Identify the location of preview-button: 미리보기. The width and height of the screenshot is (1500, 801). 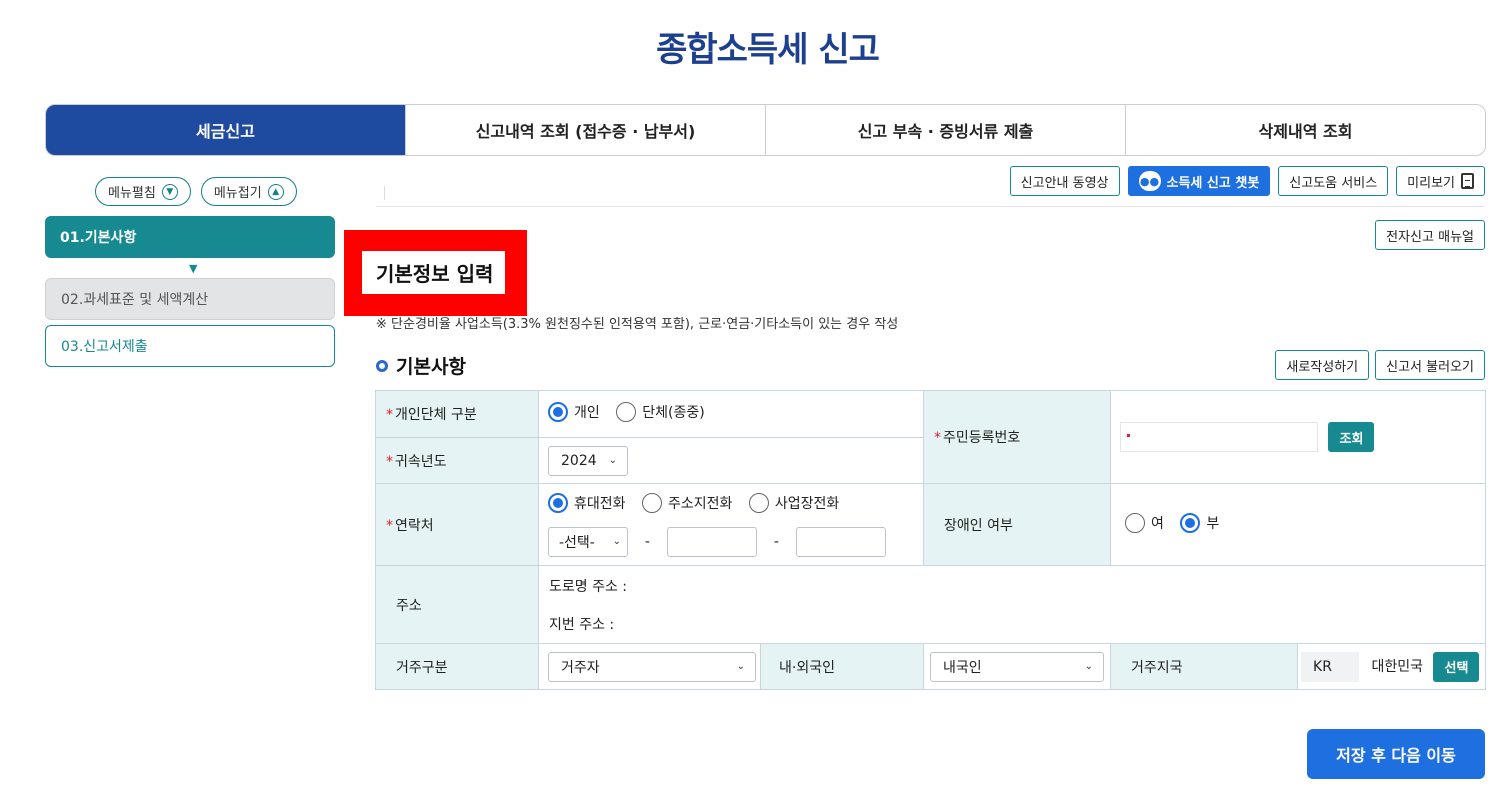
(1440, 181).